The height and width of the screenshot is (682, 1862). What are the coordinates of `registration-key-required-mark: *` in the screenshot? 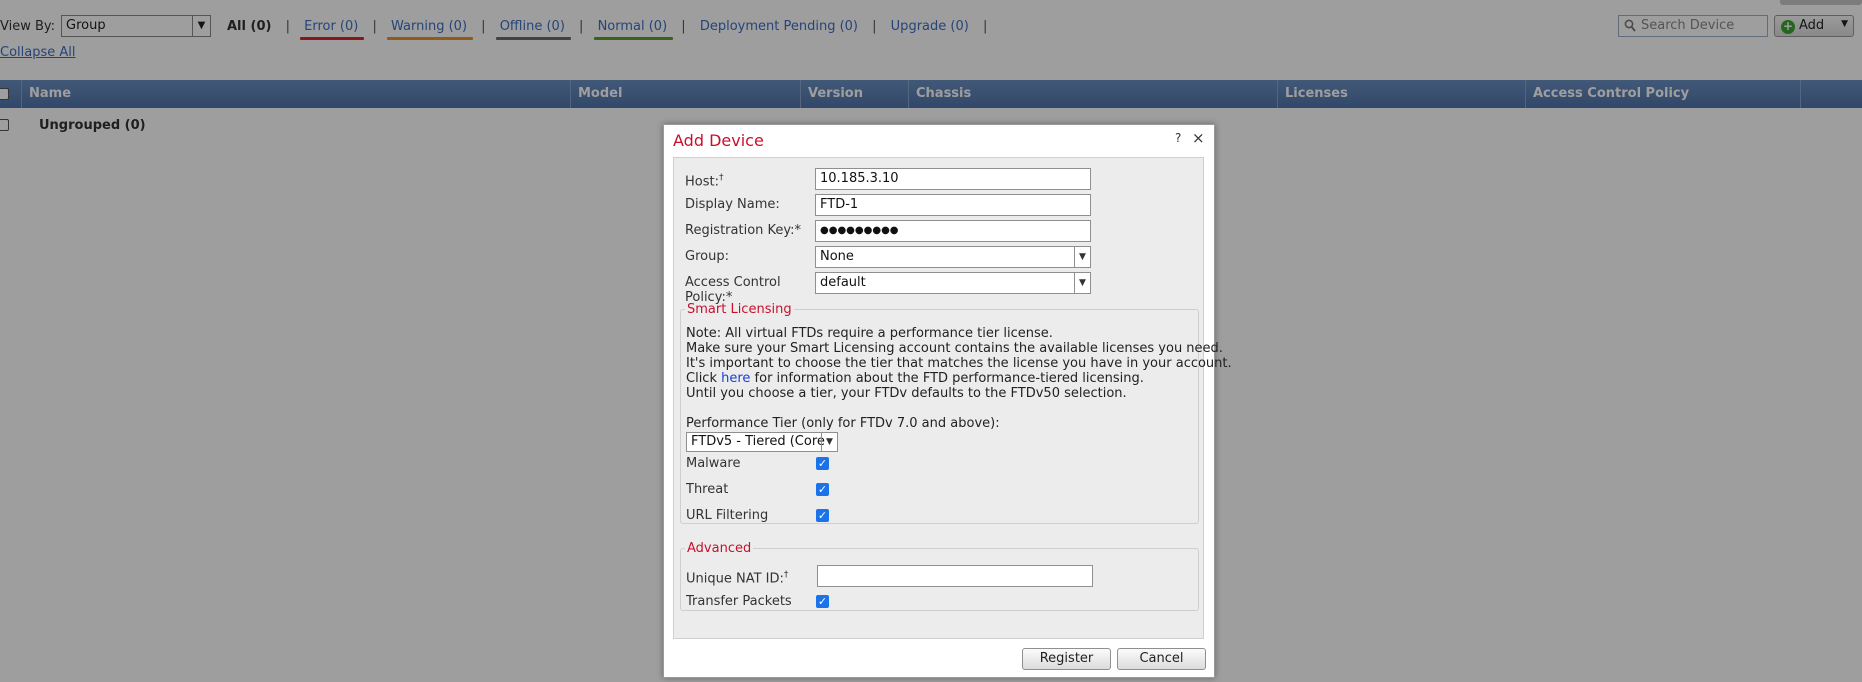 It's located at (798, 230).